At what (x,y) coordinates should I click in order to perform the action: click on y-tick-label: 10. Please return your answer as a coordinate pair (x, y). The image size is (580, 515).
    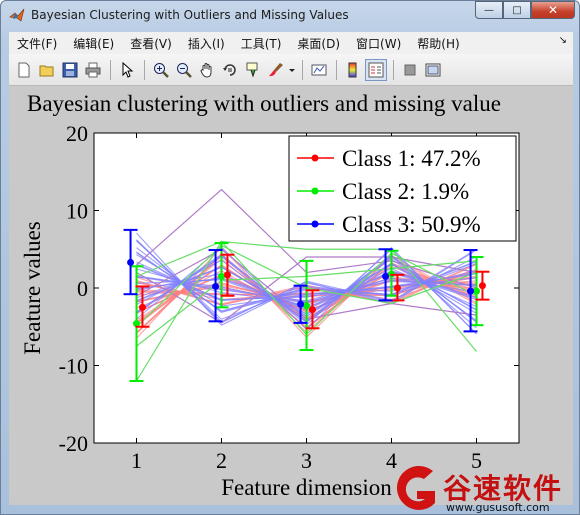
    Looking at the image, I should click on (77, 211).